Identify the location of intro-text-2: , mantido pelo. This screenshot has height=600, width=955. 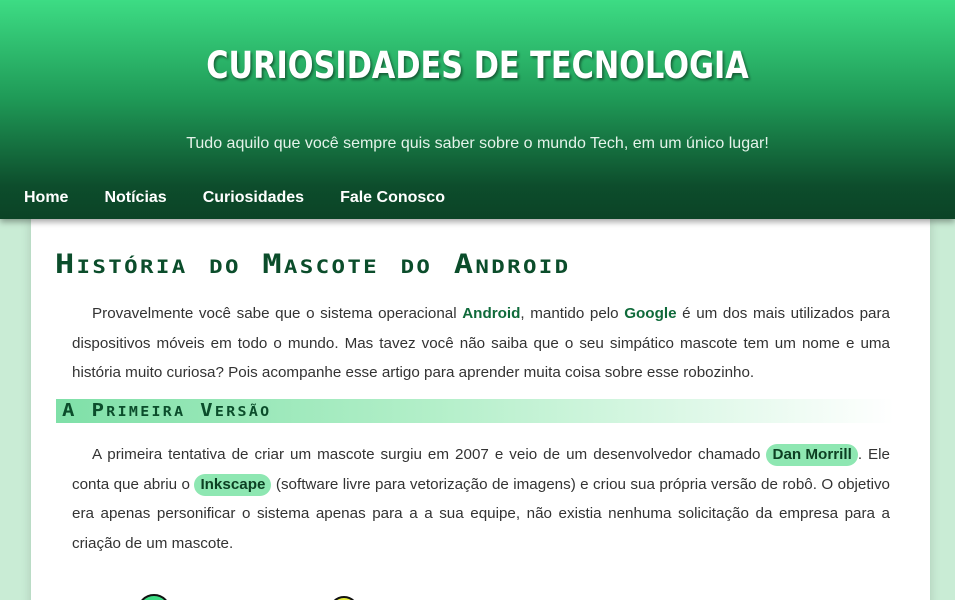
(572, 313).